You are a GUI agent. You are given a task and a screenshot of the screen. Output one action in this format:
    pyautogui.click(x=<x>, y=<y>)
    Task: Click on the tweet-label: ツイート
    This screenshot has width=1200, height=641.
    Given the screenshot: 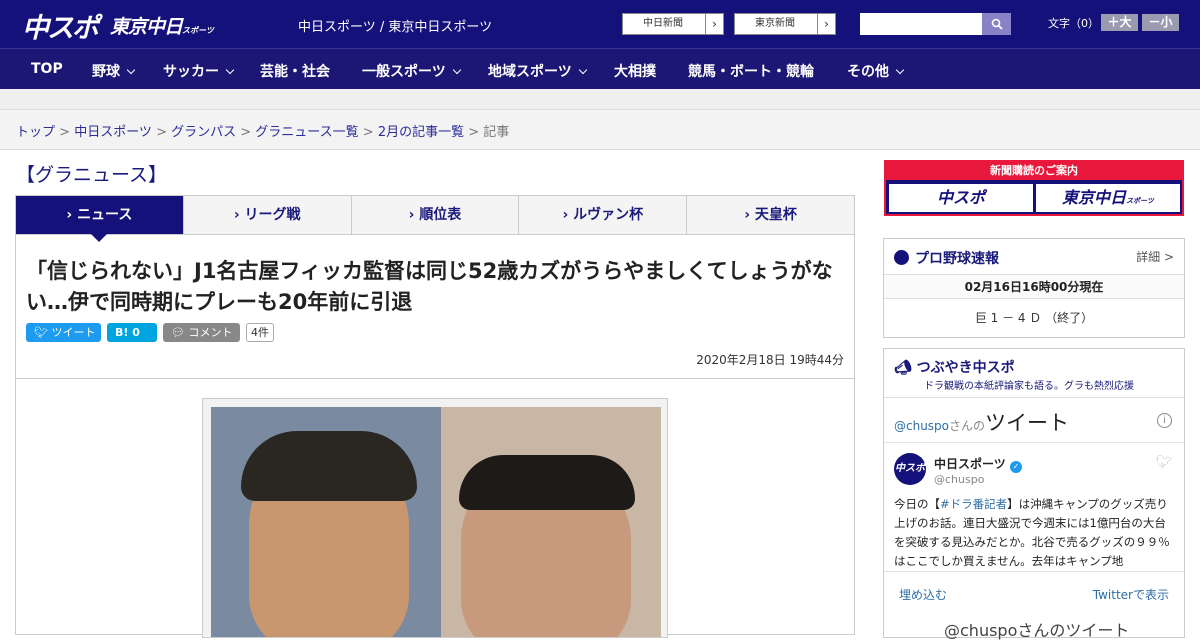 What is the action you would take?
    pyautogui.click(x=73, y=332)
    